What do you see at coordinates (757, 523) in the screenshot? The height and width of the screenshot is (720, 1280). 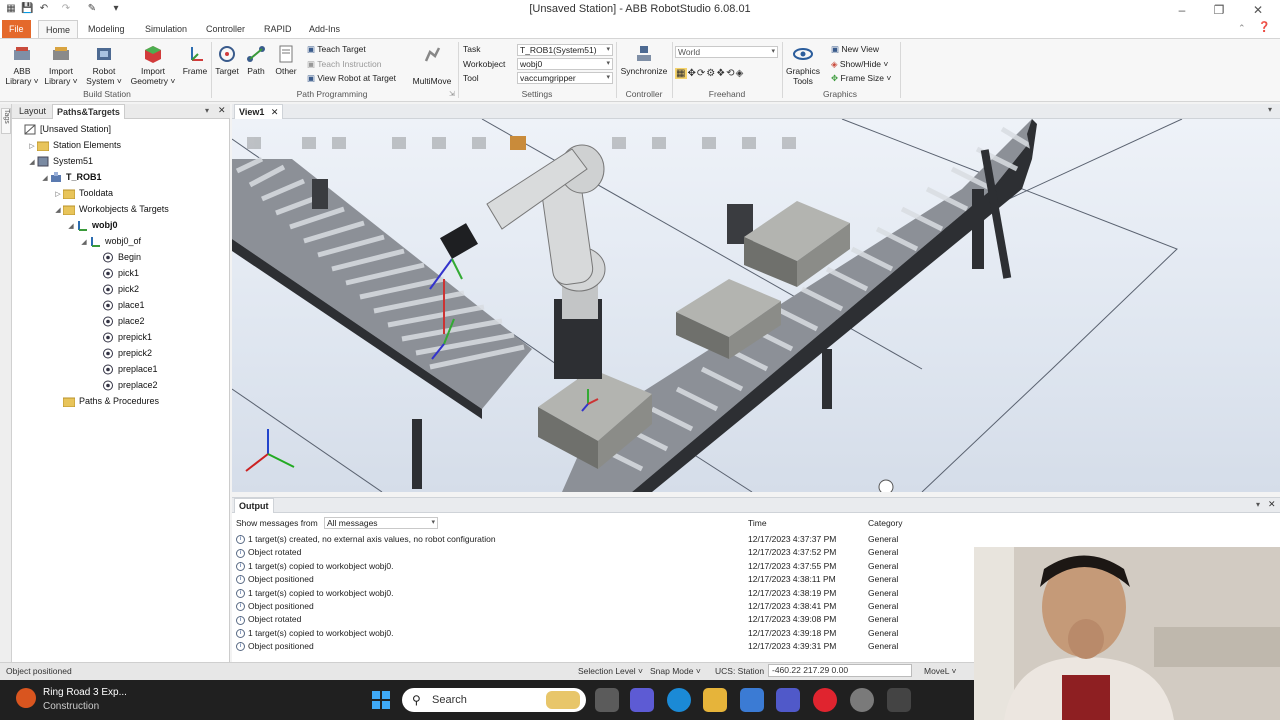 I see `column-time: Time` at bounding box center [757, 523].